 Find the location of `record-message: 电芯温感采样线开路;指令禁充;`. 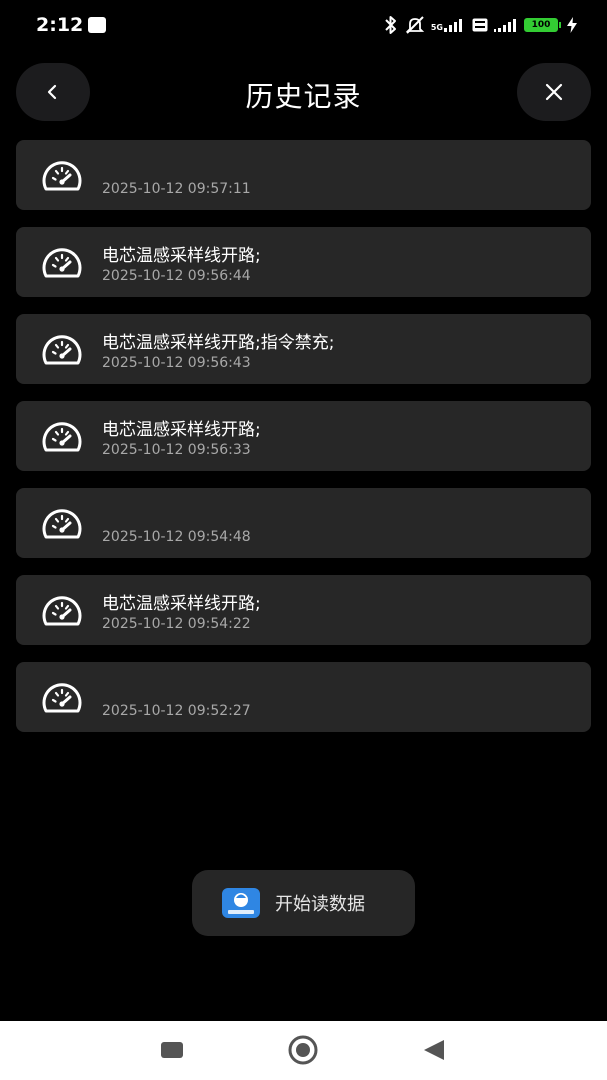

record-message: 电芯温感采样线开路;指令禁充; is located at coordinates (218, 343).